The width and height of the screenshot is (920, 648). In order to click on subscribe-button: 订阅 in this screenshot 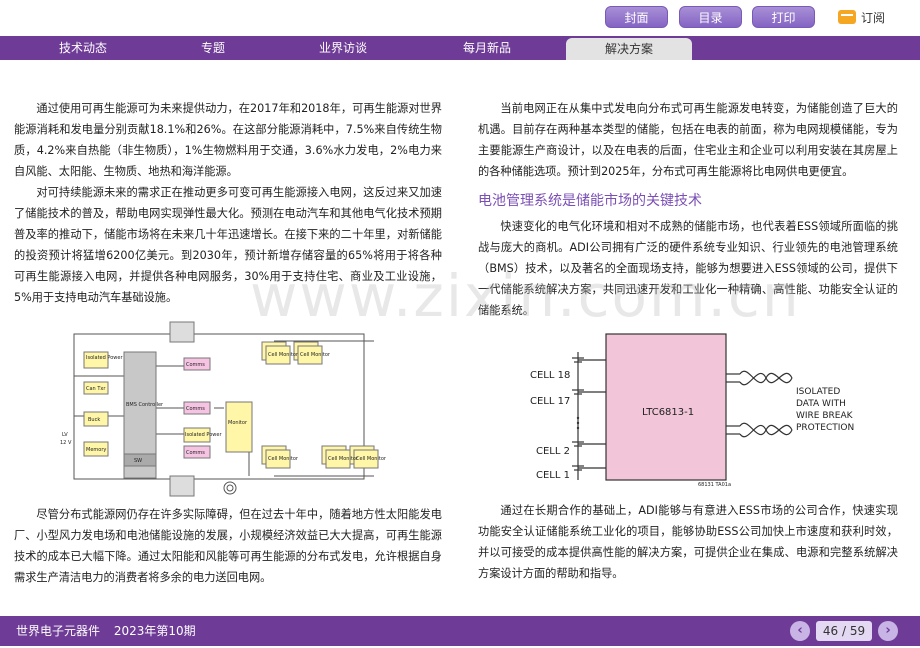, I will do `click(861, 17)`.